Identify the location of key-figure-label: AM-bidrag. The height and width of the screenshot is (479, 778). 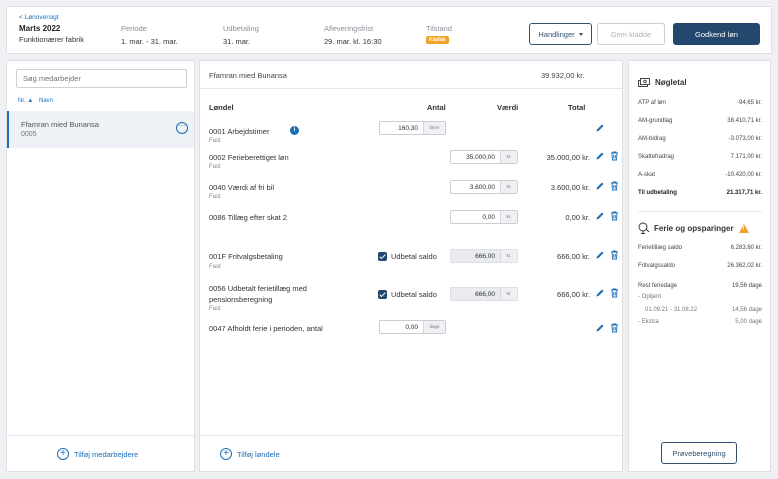
(652, 139).